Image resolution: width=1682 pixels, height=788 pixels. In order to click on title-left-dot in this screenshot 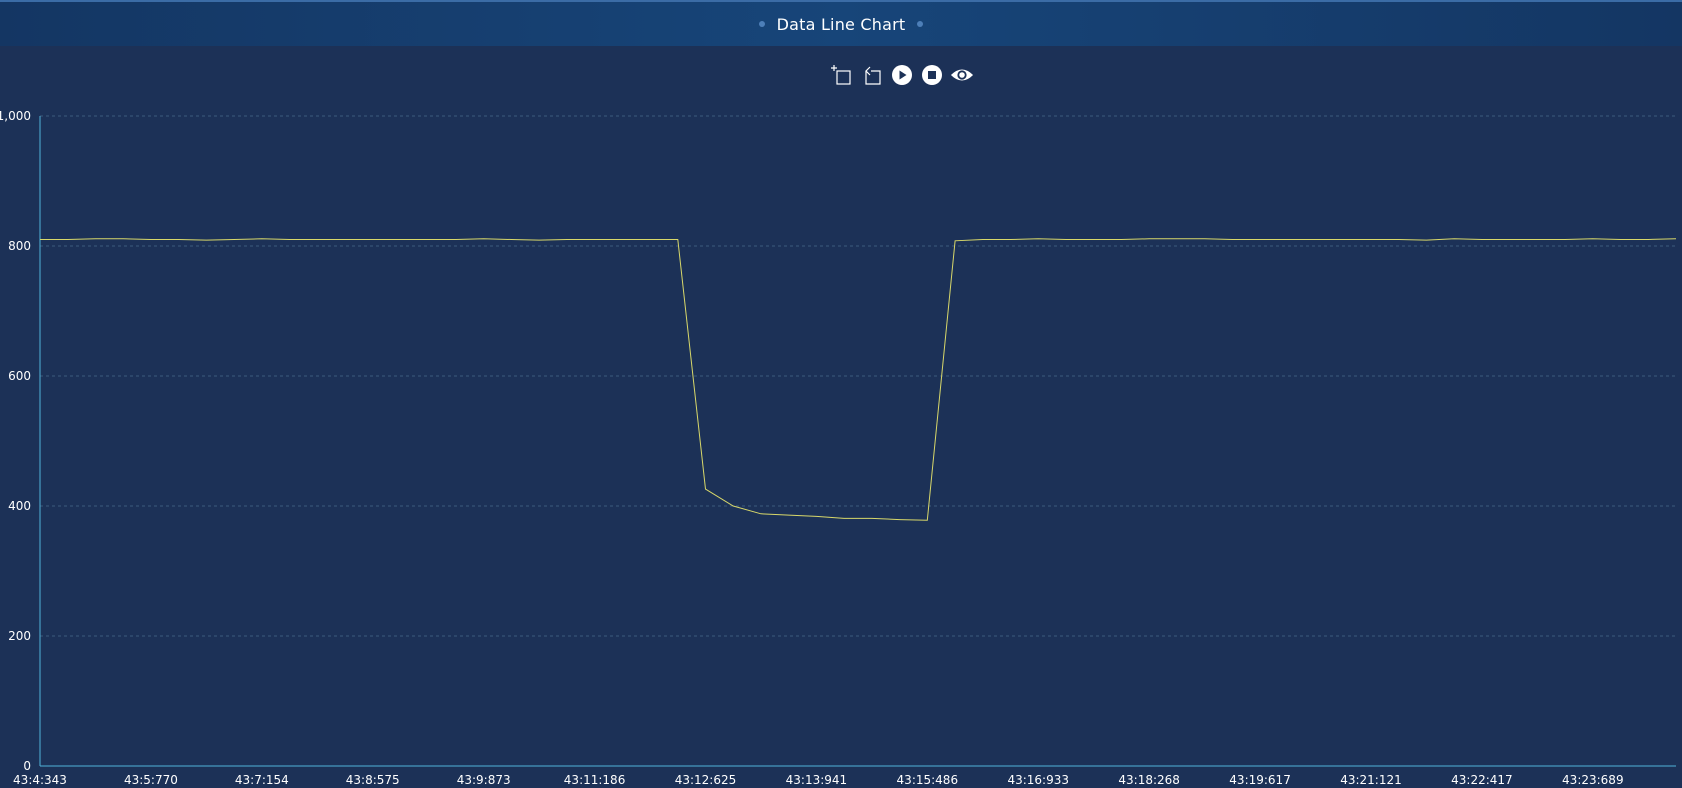, I will do `click(761, 24)`.